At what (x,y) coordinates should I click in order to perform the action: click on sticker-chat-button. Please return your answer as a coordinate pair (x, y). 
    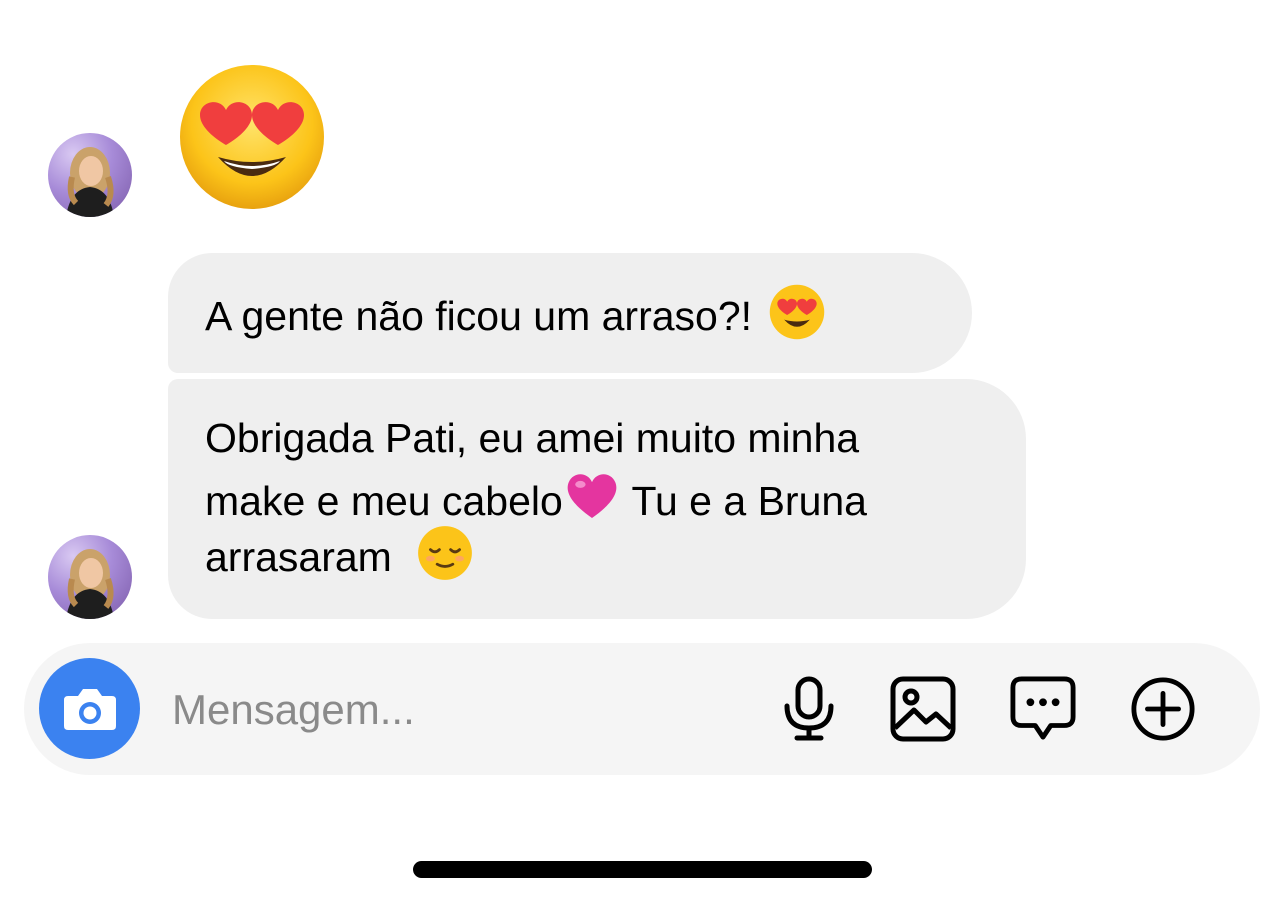
    Looking at the image, I should click on (1043, 709).